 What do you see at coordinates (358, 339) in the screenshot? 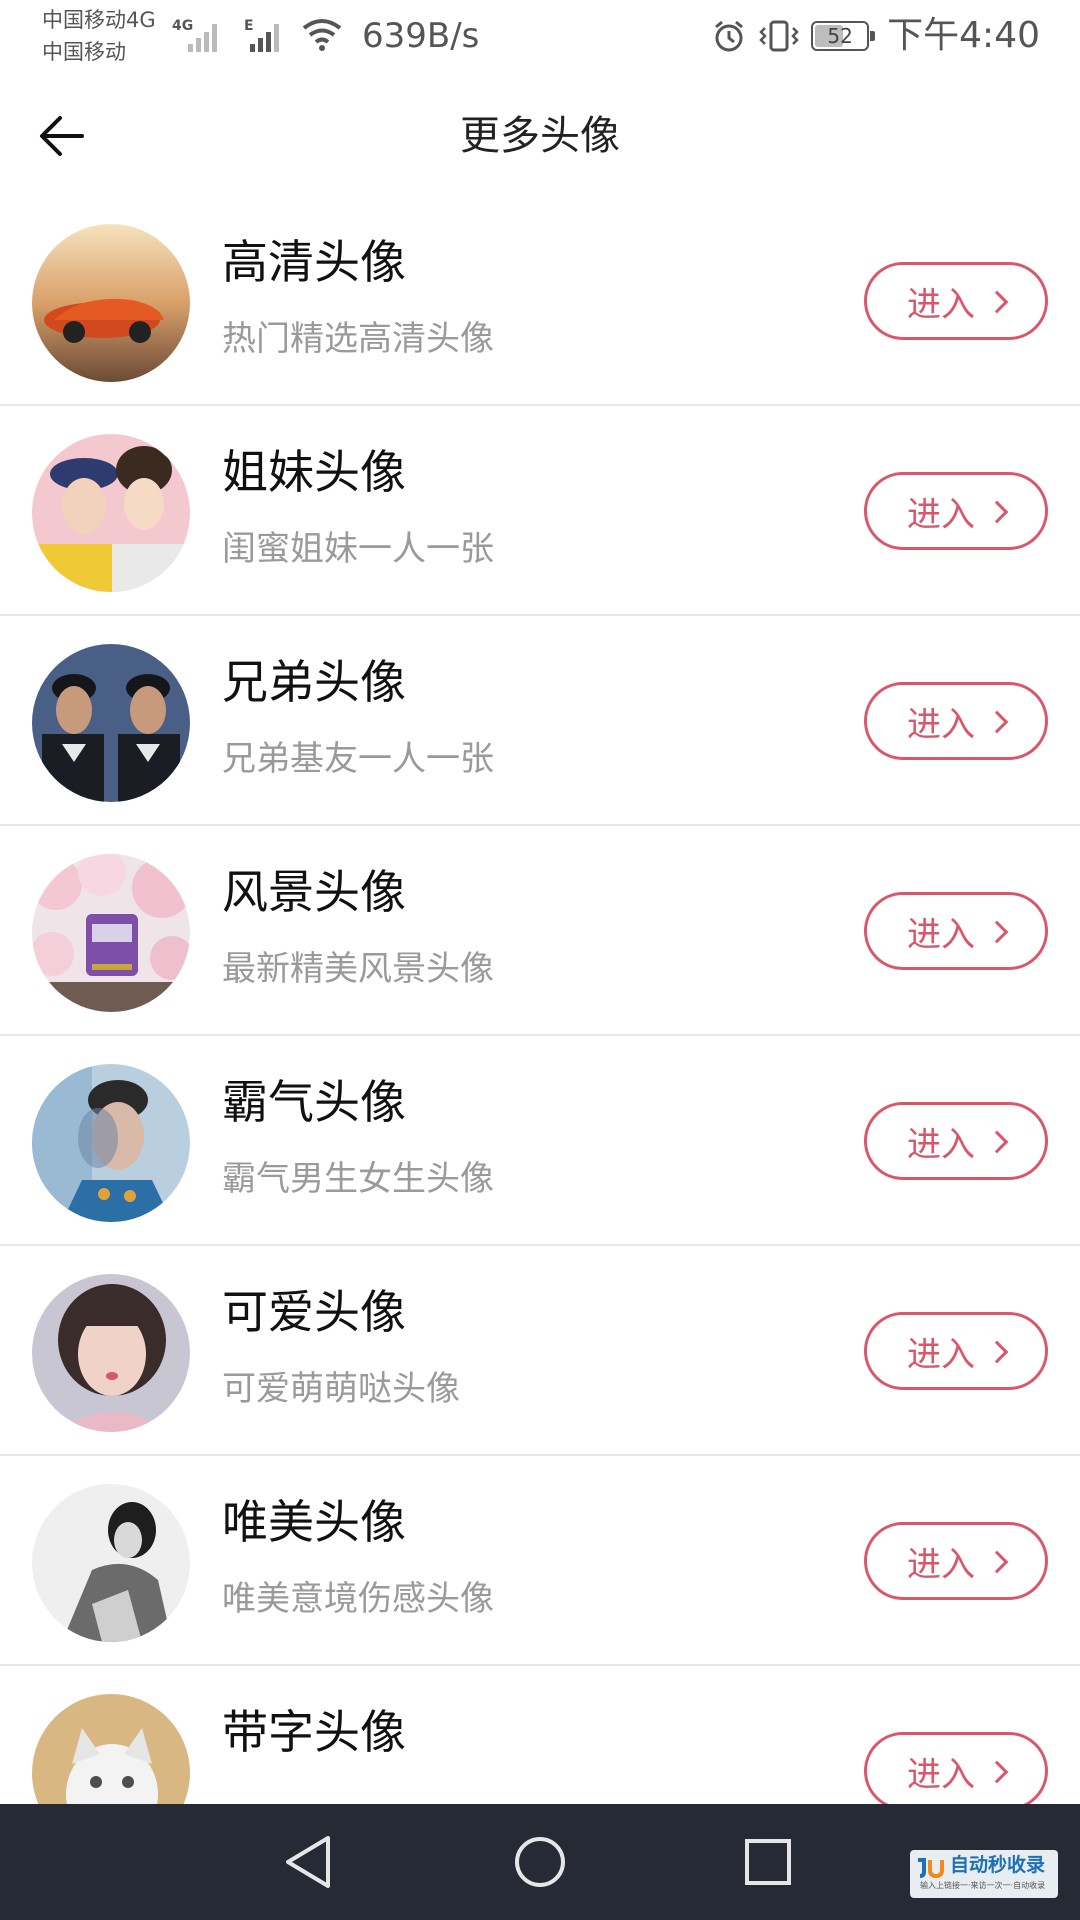
I see `item-subtitle: 热门精选高清头像` at bounding box center [358, 339].